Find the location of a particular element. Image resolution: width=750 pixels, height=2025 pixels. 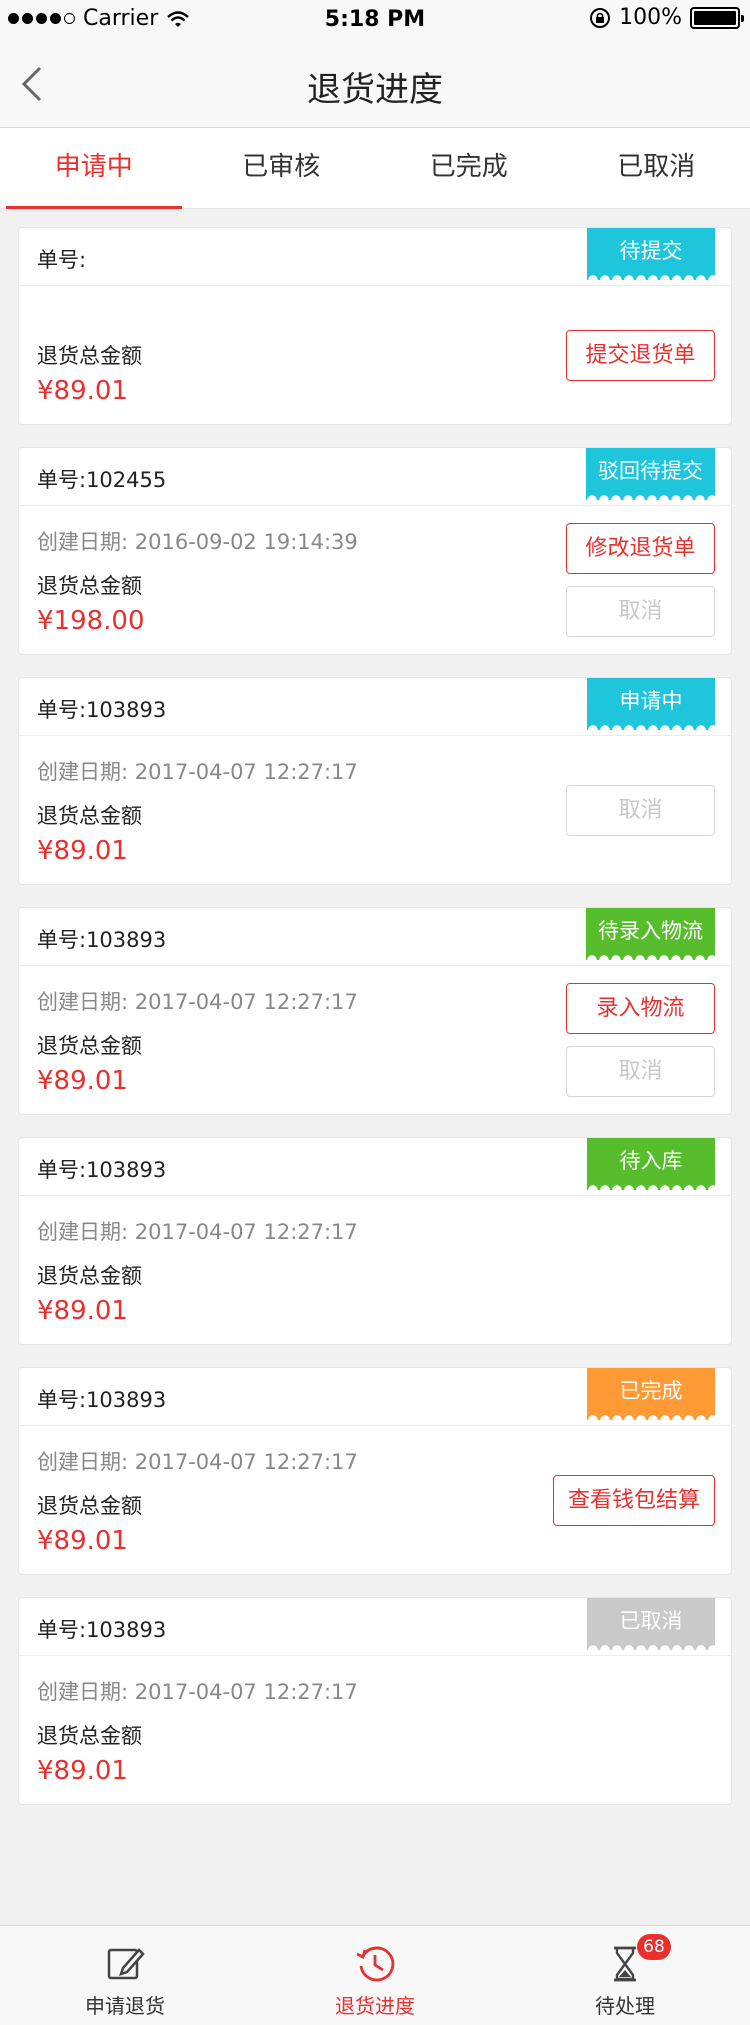

status-bar: Carrier 5:18 PM 100% is located at coordinates (375, 20).